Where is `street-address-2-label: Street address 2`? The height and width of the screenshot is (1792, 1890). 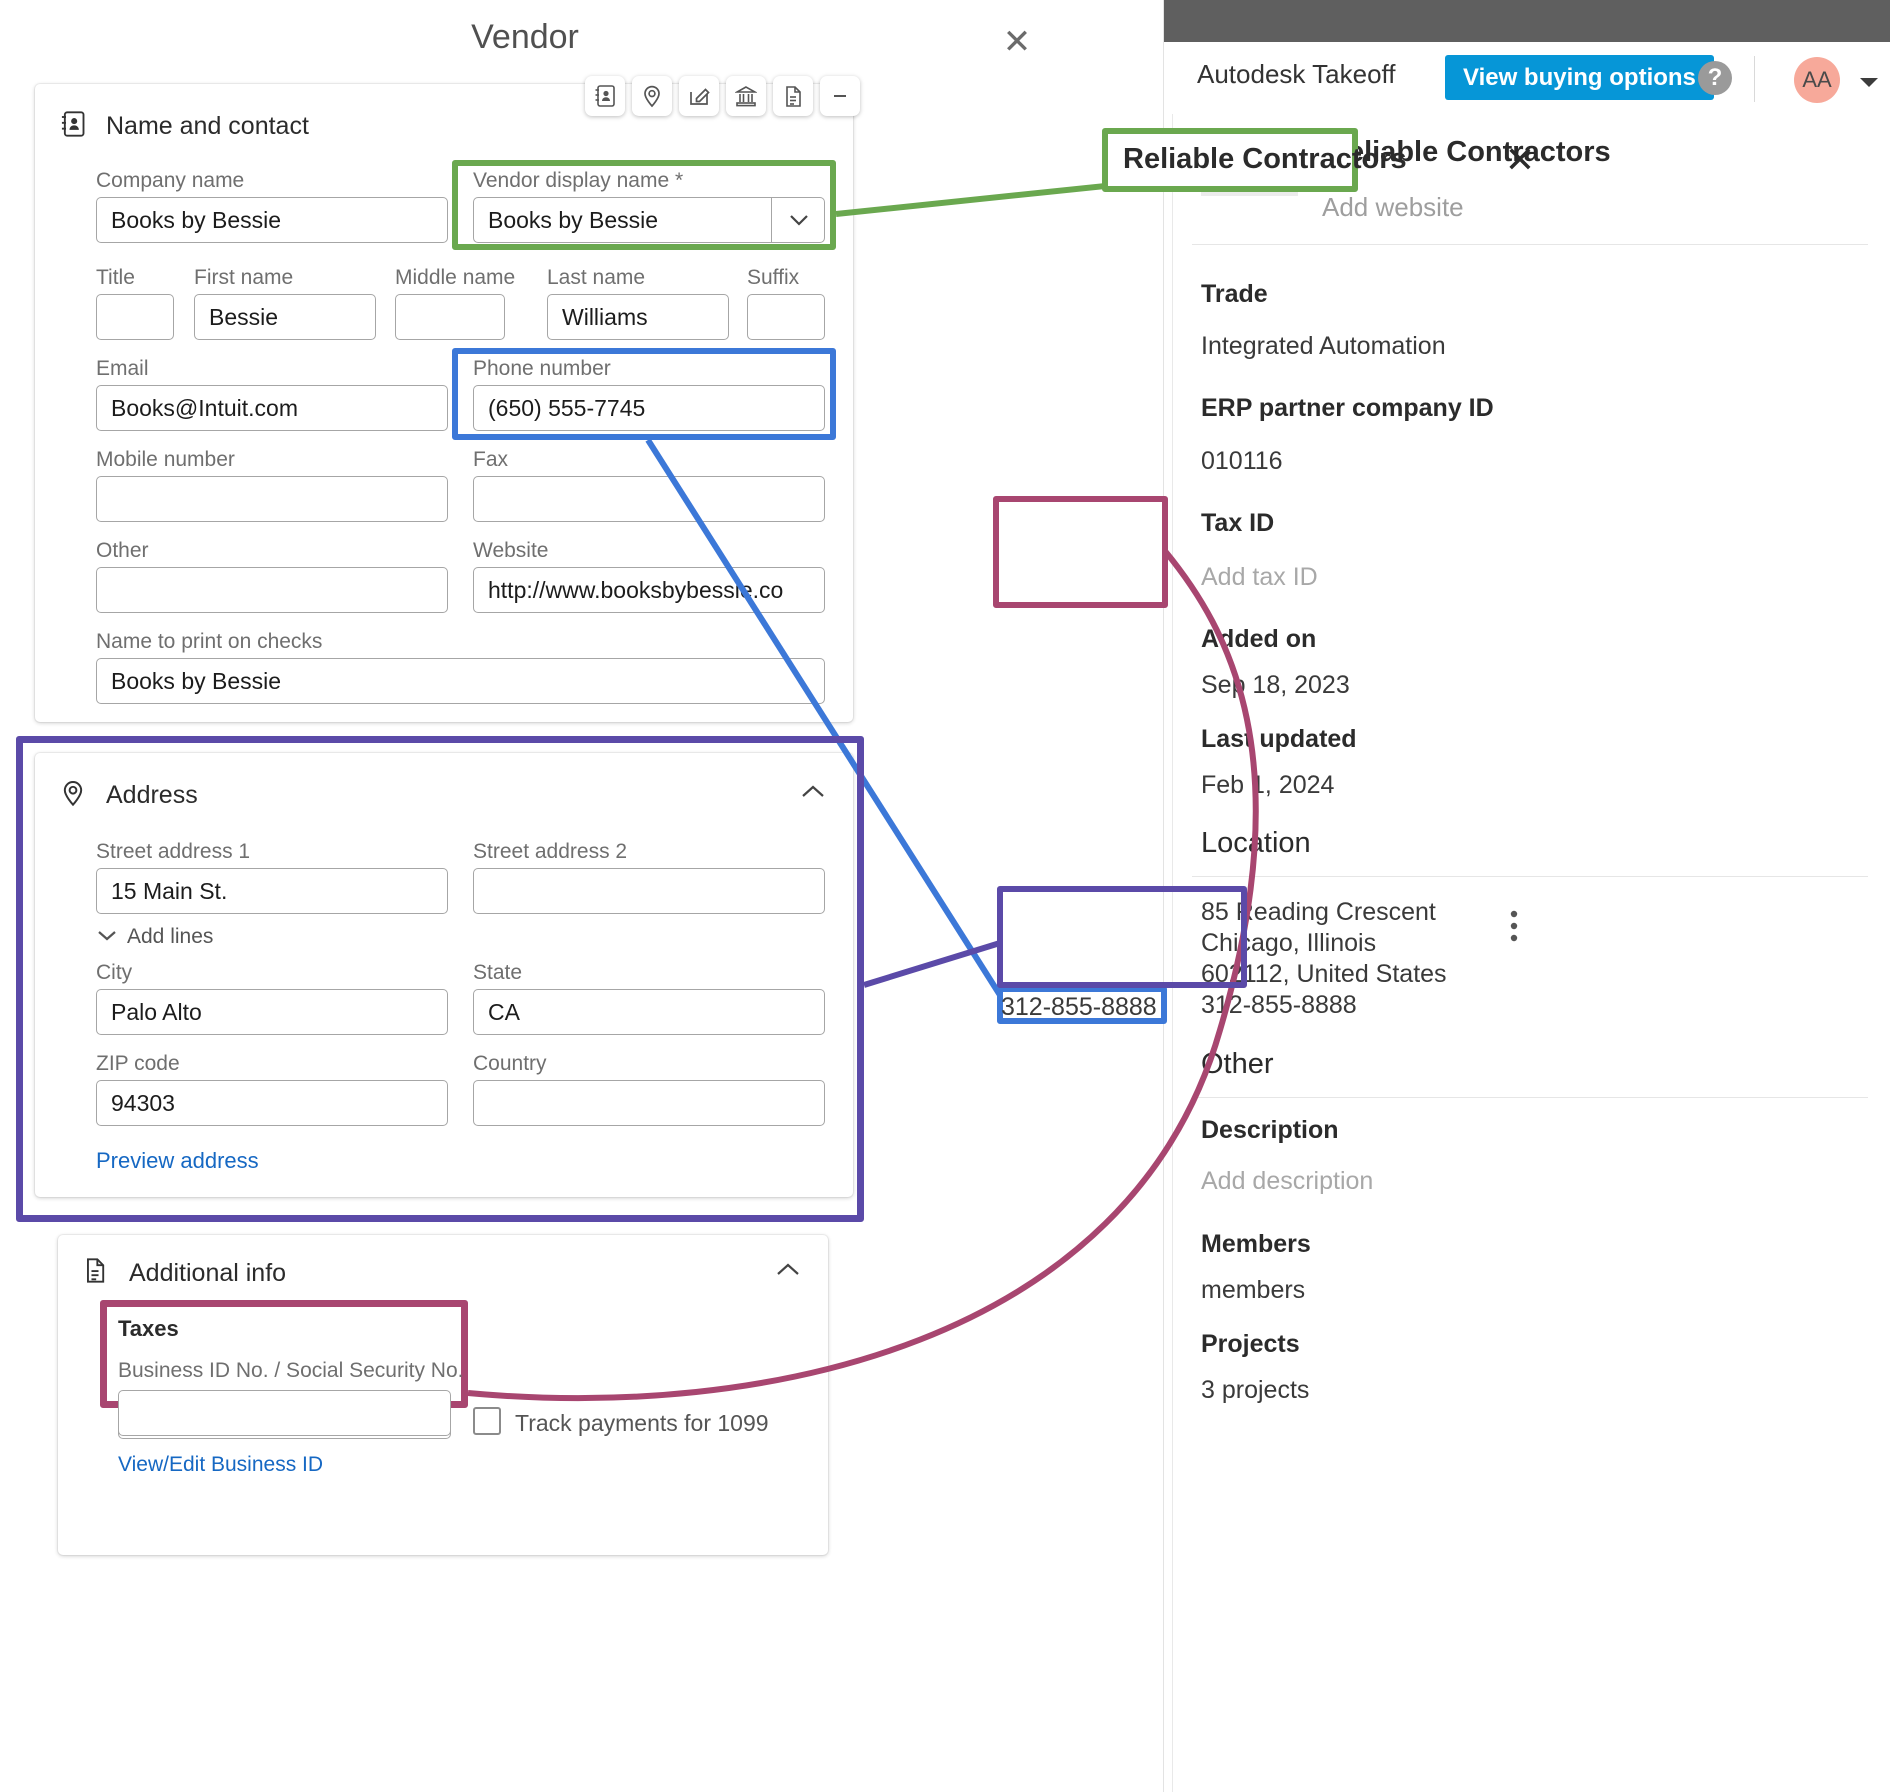 street-address-2-label: Street address 2 is located at coordinates (550, 851).